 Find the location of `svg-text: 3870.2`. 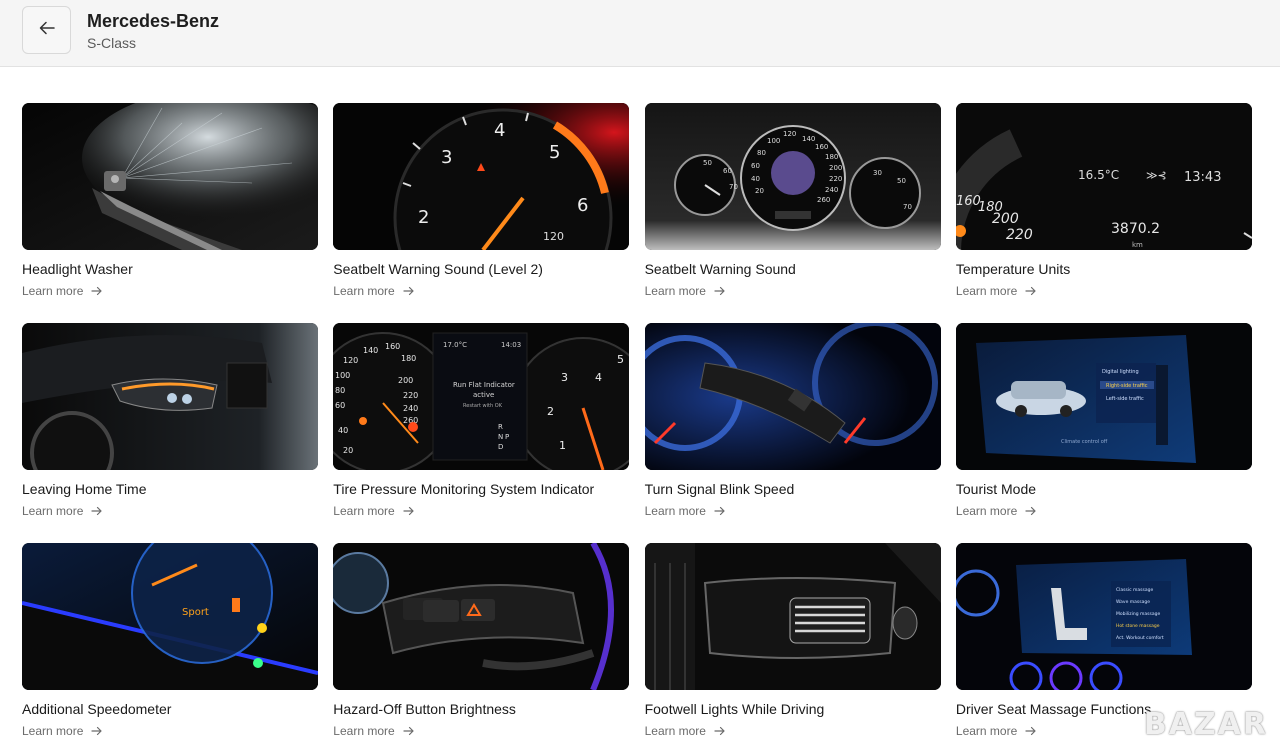

svg-text: 3870.2 is located at coordinates (1135, 229).